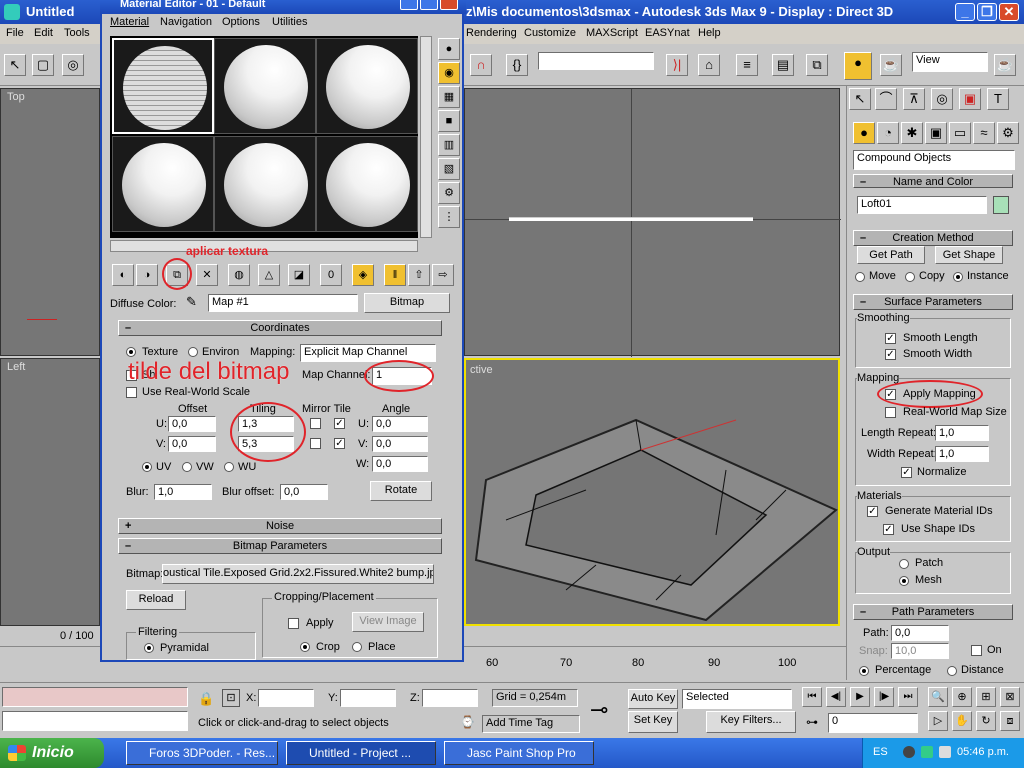 The width and height of the screenshot is (1024, 768). What do you see at coordinates (315, 443) in the screenshot?
I see `v-mirror-checkbox` at bounding box center [315, 443].